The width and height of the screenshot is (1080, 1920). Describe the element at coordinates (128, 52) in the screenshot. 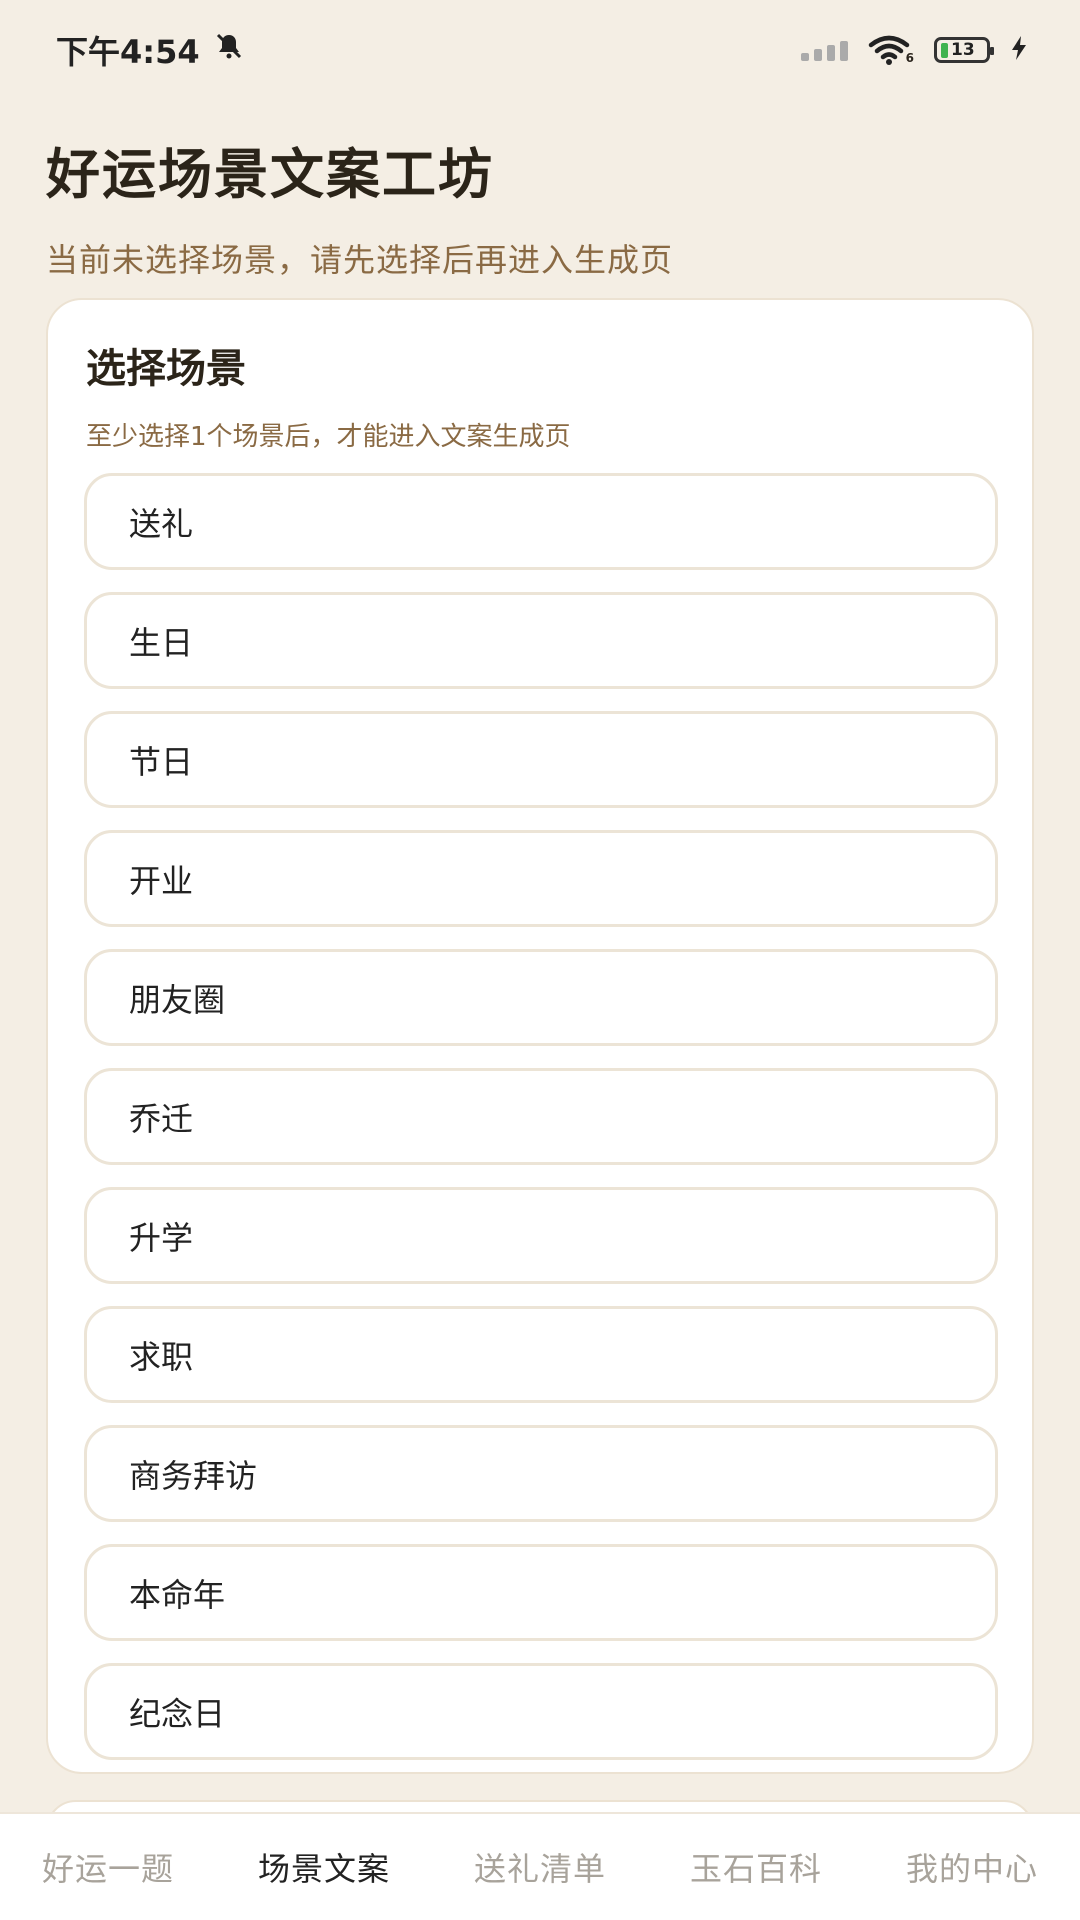

I see `status-time: 下午4:54` at that location.